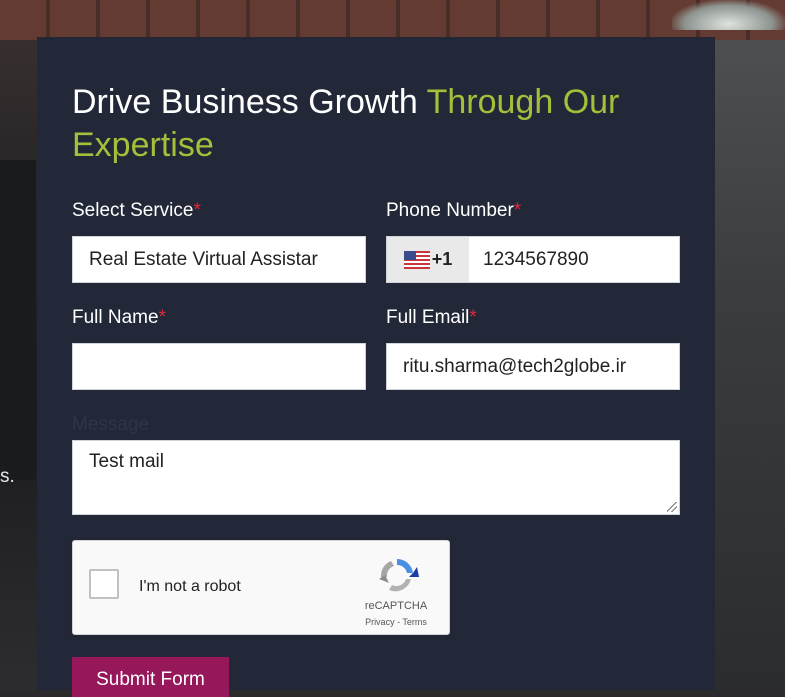  What do you see at coordinates (399, 575) in the screenshot?
I see `recaptcha-logo-icon` at bounding box center [399, 575].